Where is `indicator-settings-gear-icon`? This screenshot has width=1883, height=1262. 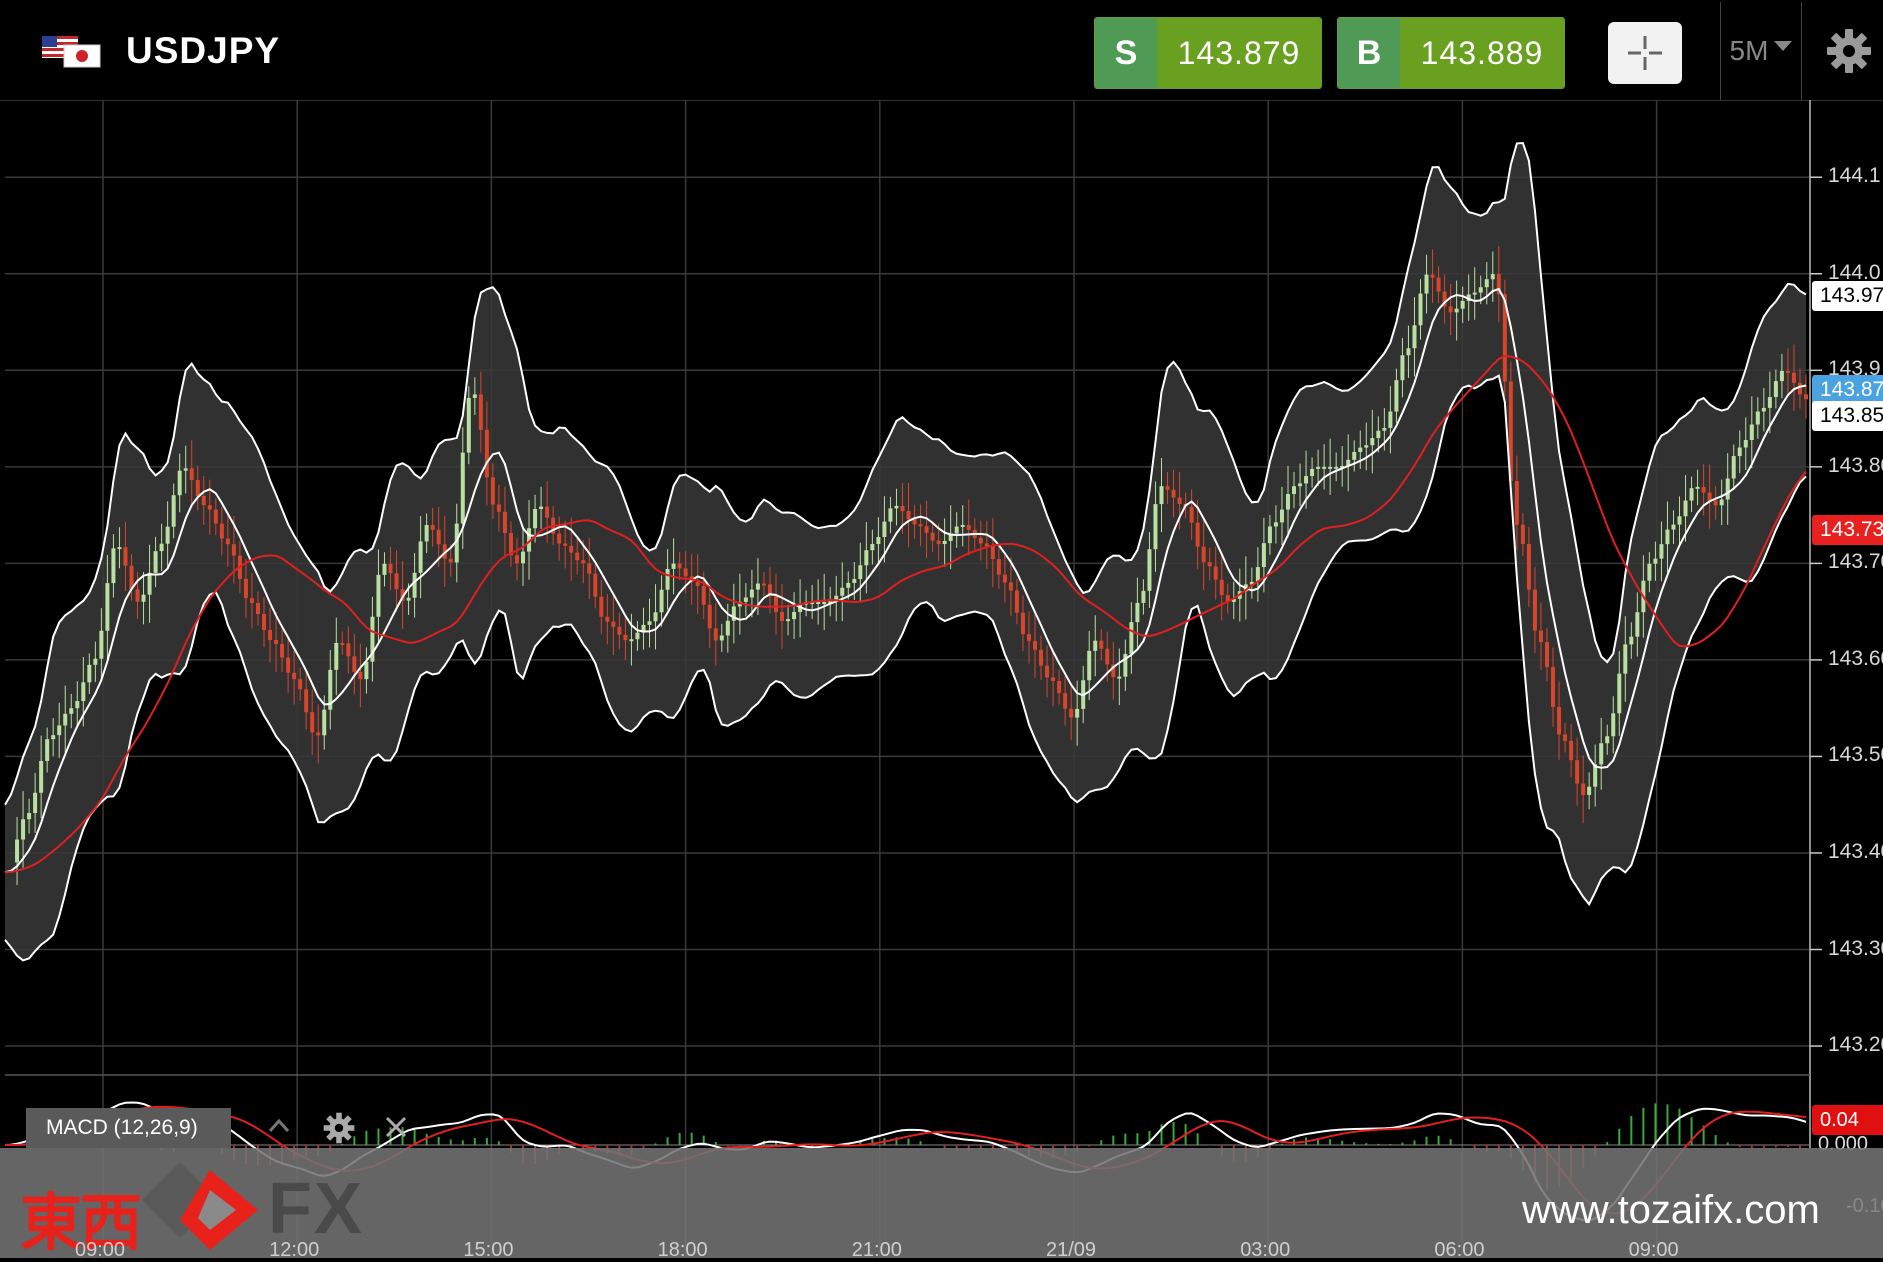
indicator-settings-gear-icon is located at coordinates (339, 1128).